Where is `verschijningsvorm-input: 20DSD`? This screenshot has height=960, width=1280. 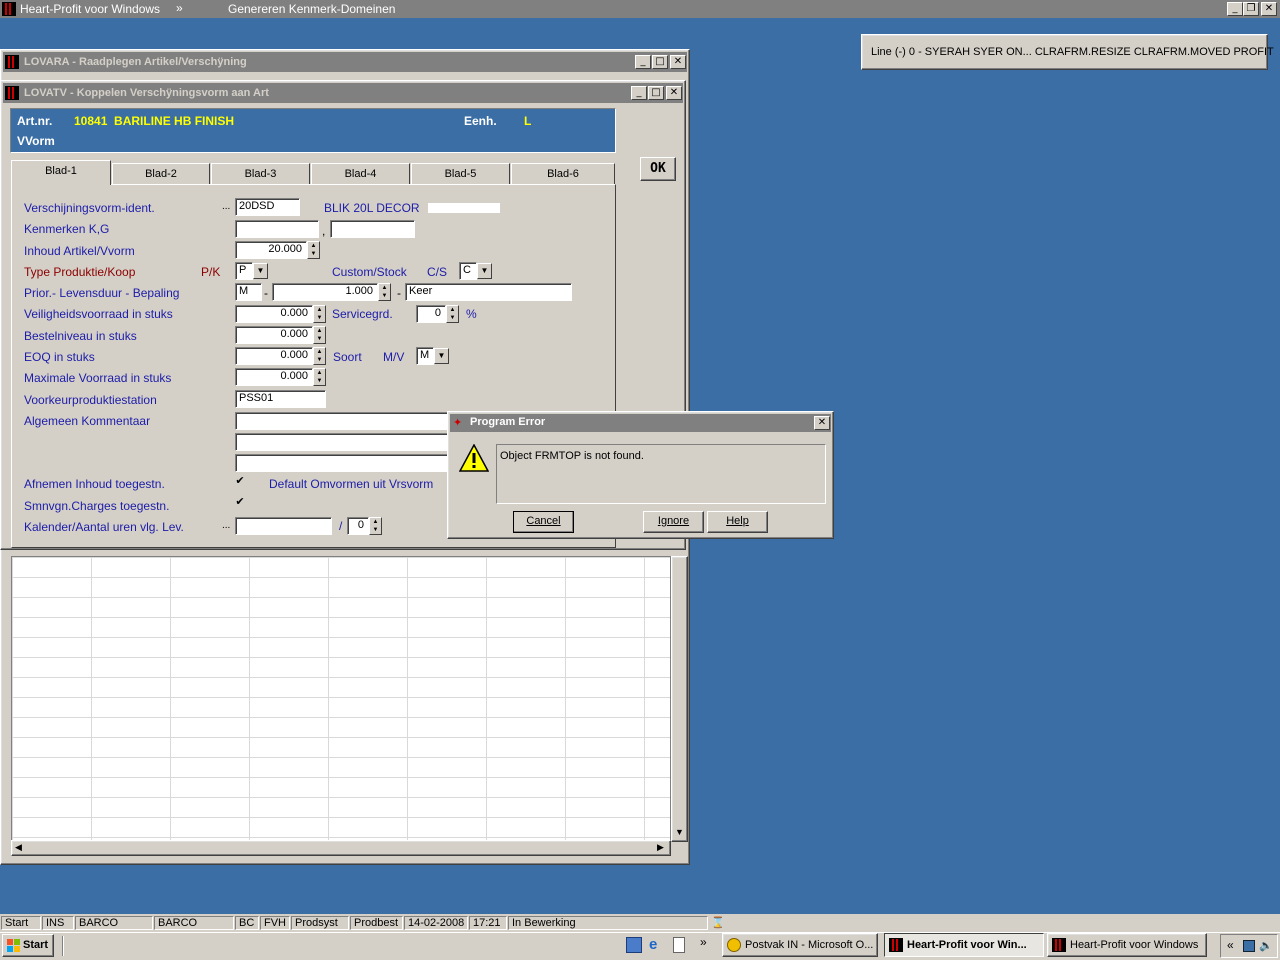
verschijningsvorm-input: 20DSD is located at coordinates (267, 207).